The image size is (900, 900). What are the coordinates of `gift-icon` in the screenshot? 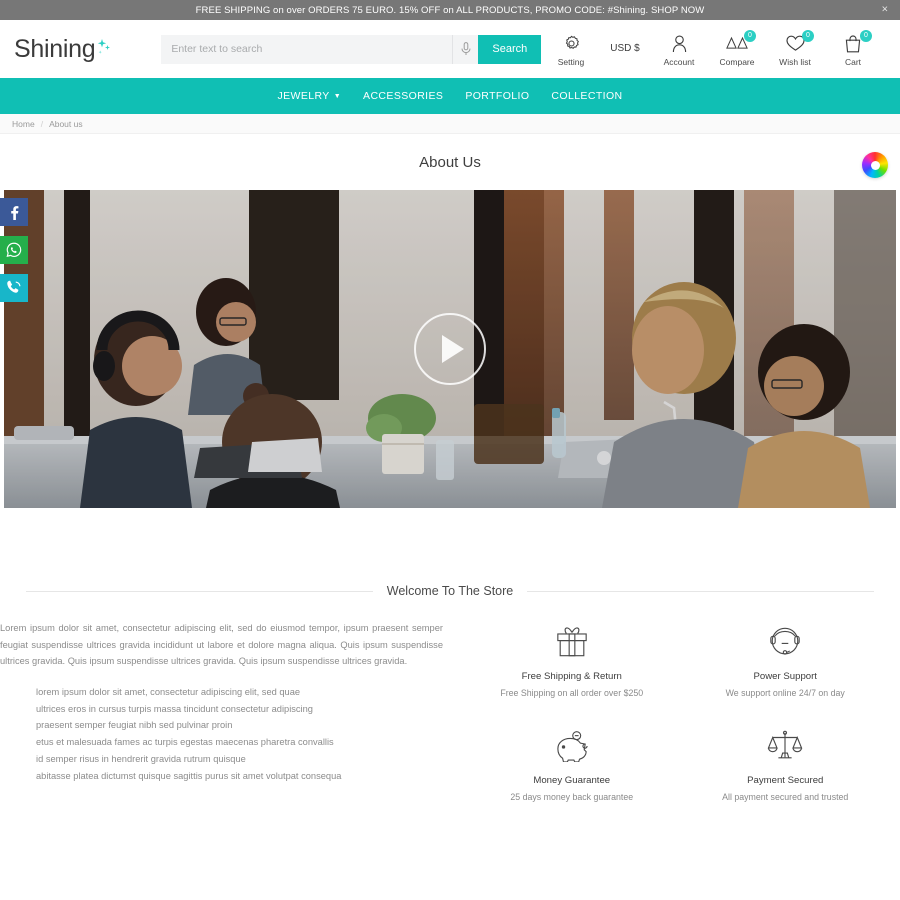 It's located at (572, 642).